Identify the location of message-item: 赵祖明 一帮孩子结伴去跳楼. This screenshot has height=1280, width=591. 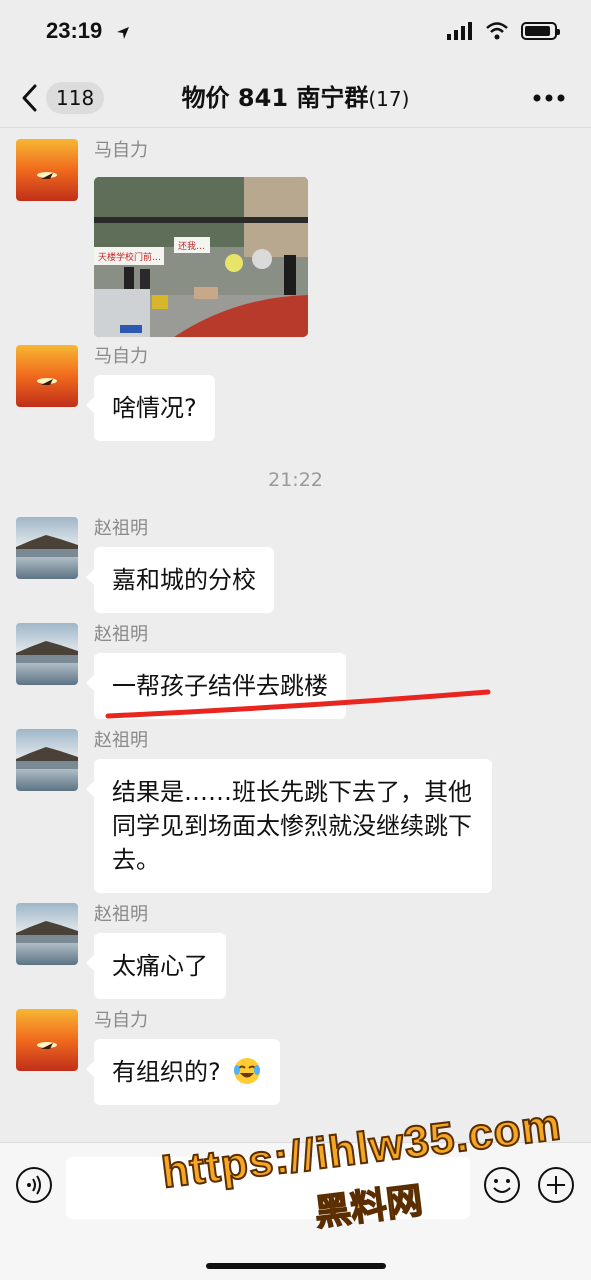
(296, 673).